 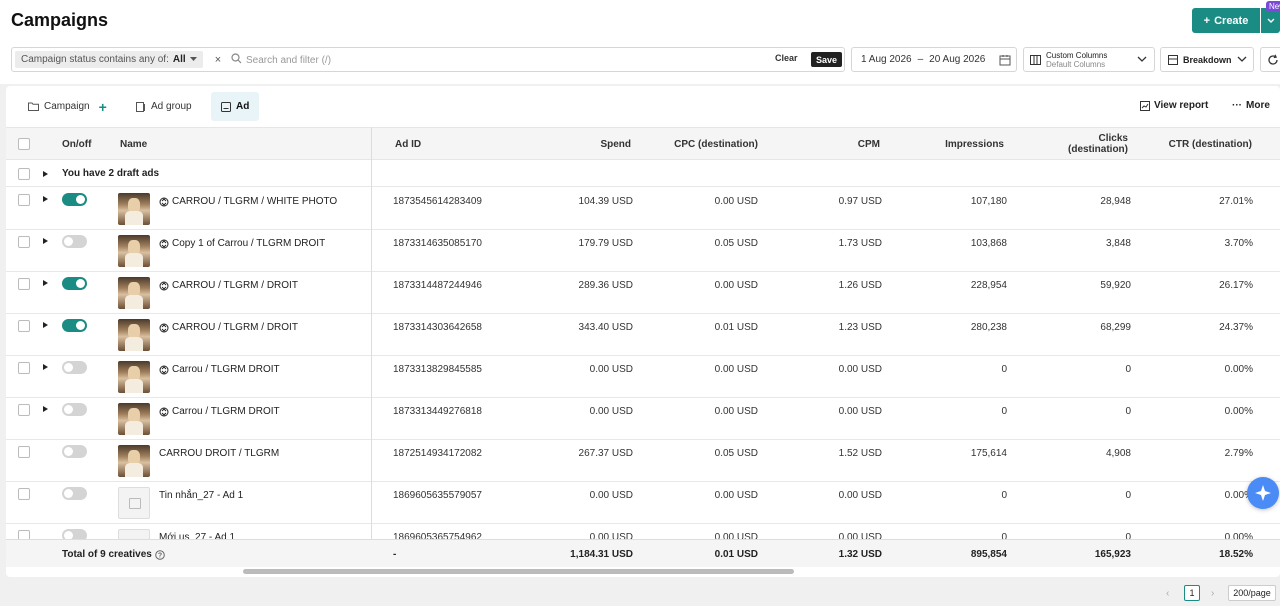 I want to click on next-page-icon: ›, so click(x=1212, y=593).